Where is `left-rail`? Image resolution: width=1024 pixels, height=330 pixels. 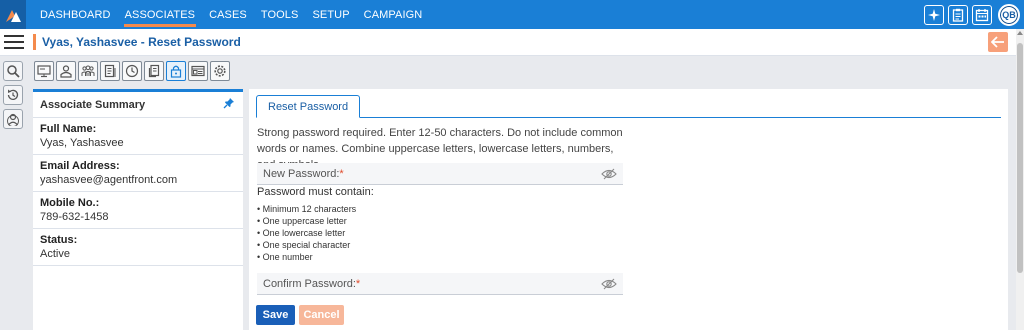 left-rail is located at coordinates (13, 193).